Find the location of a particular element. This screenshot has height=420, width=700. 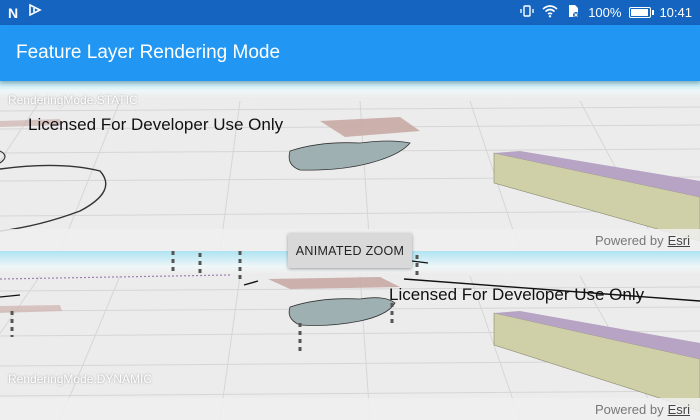

relay-notification-icon is located at coordinates (35, 12).